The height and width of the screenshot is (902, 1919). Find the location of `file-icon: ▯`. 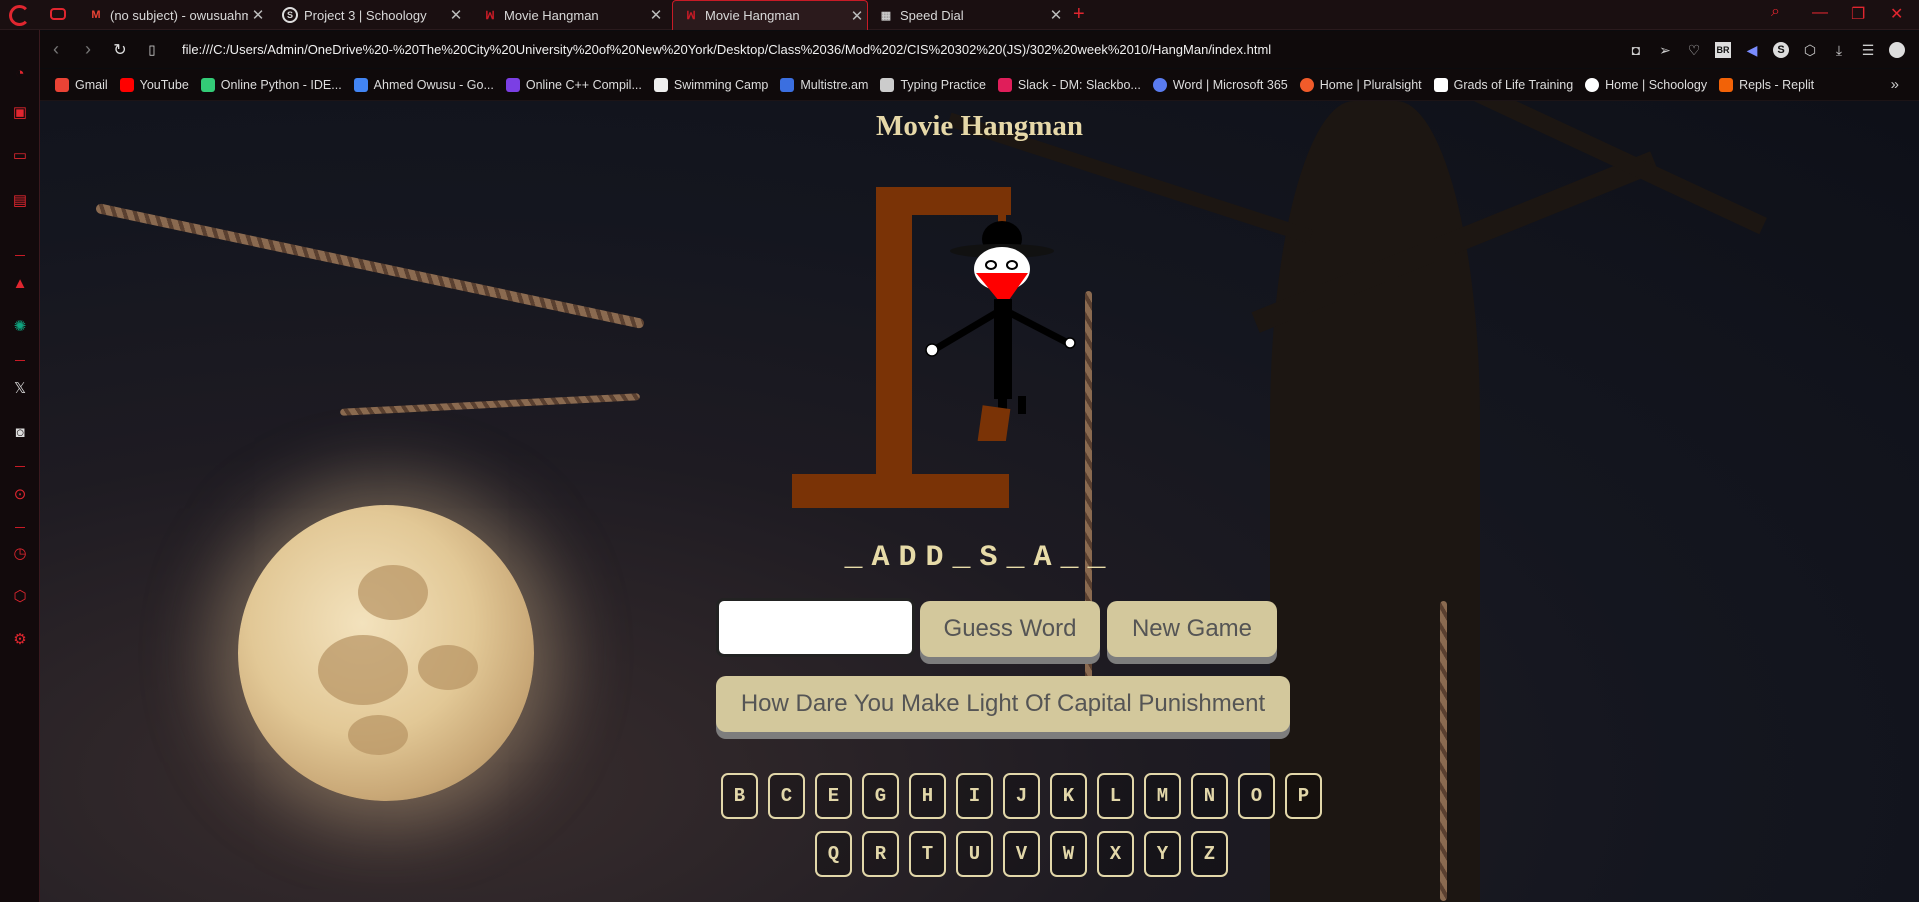

file-icon: ▯ is located at coordinates (152, 49).